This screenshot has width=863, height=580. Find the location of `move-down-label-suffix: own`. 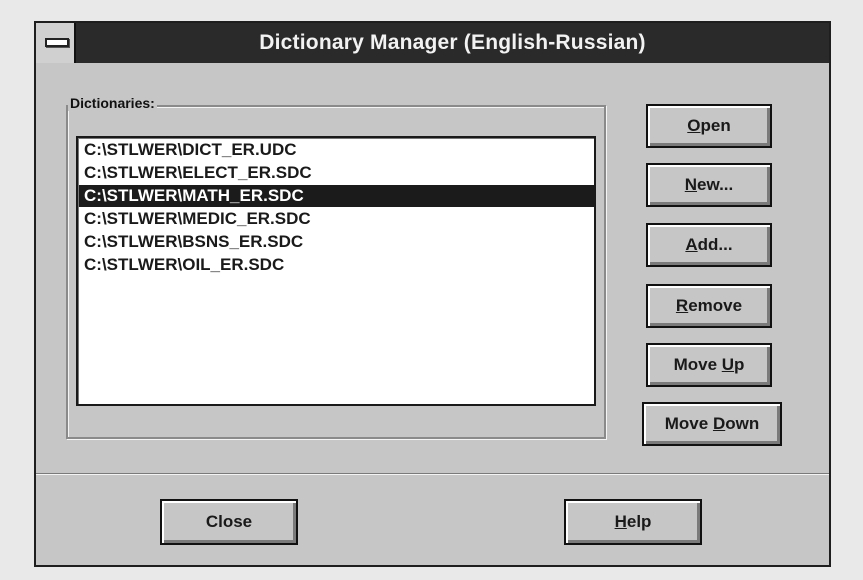

move-down-label-suffix: own is located at coordinates (742, 423).